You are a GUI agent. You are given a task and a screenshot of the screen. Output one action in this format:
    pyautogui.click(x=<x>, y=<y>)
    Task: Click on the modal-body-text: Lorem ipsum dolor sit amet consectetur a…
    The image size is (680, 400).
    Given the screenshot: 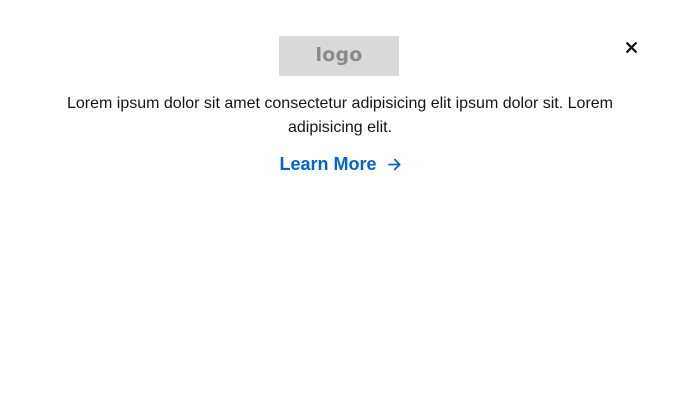 What is the action you would take?
    pyautogui.click(x=339, y=115)
    